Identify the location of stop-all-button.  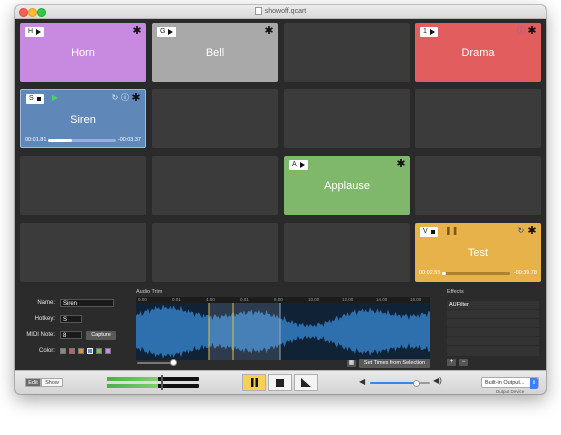
(280, 382).